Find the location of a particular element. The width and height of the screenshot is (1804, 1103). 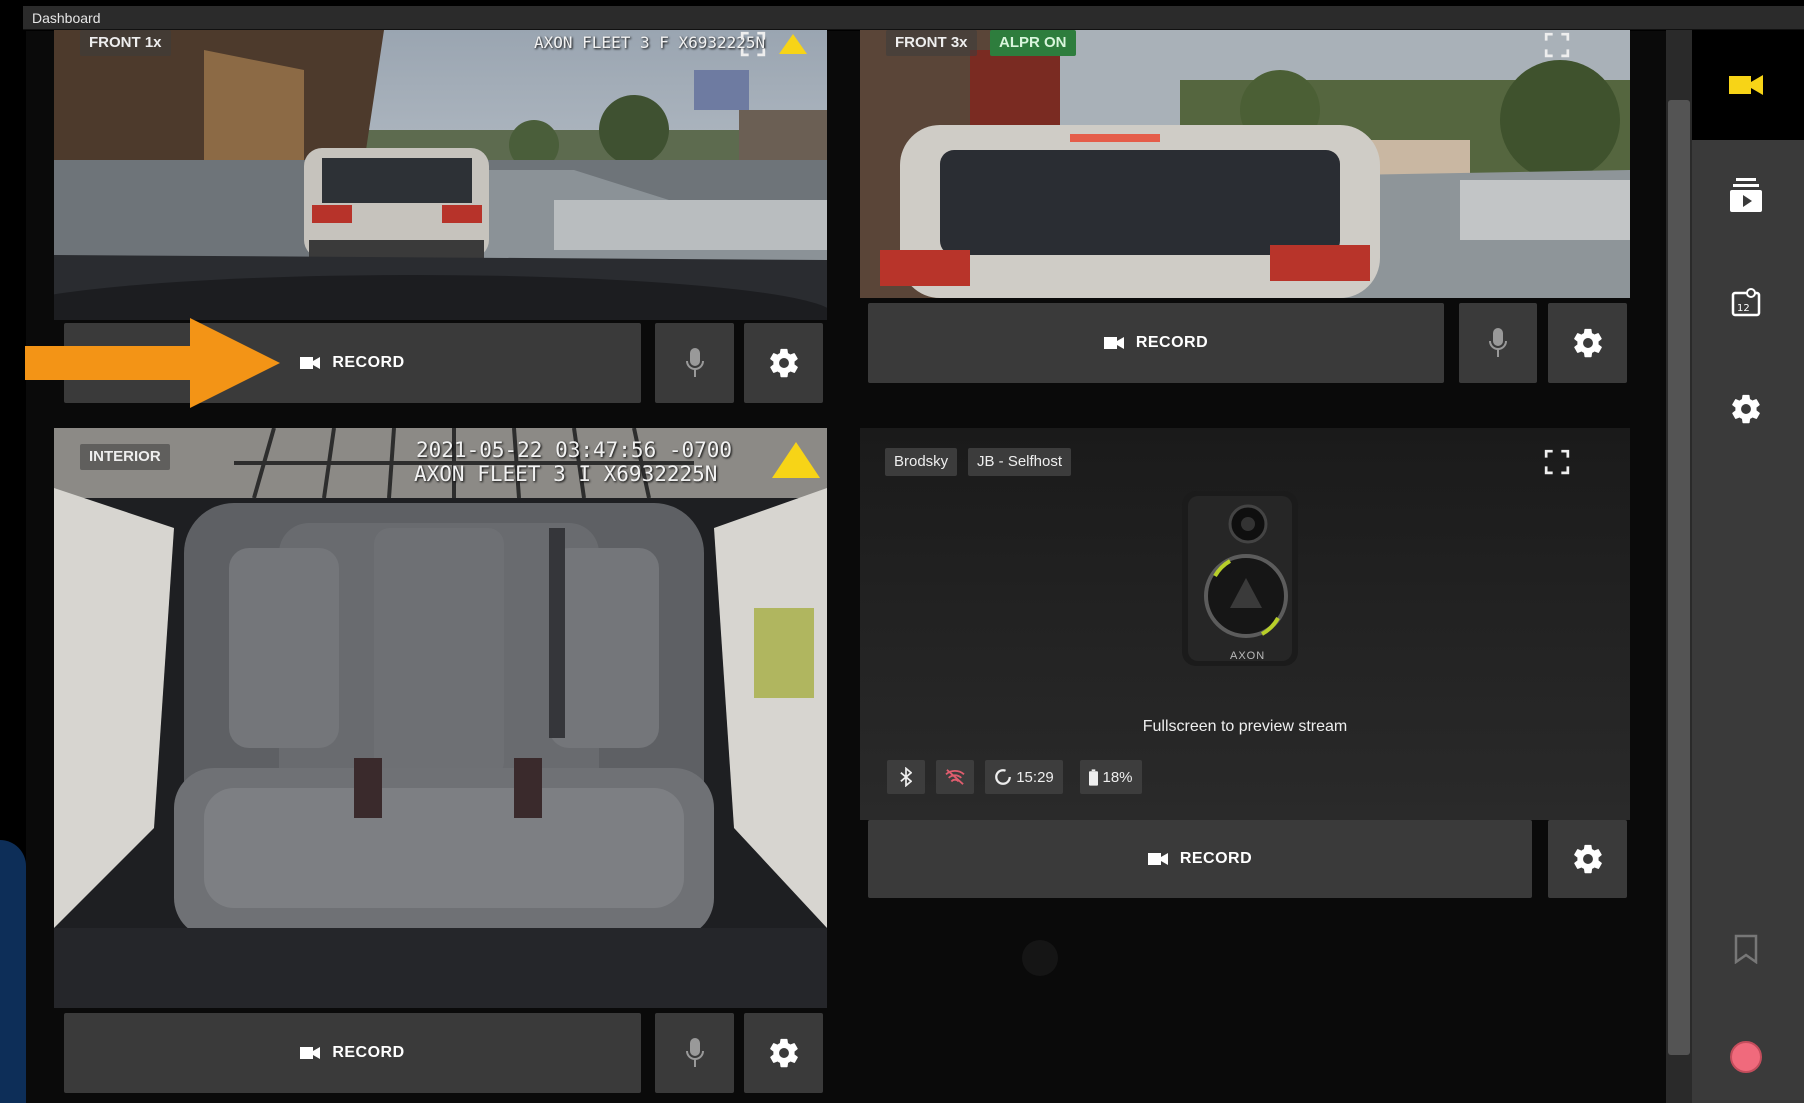

rail-settings-button is located at coordinates (1746, 409).